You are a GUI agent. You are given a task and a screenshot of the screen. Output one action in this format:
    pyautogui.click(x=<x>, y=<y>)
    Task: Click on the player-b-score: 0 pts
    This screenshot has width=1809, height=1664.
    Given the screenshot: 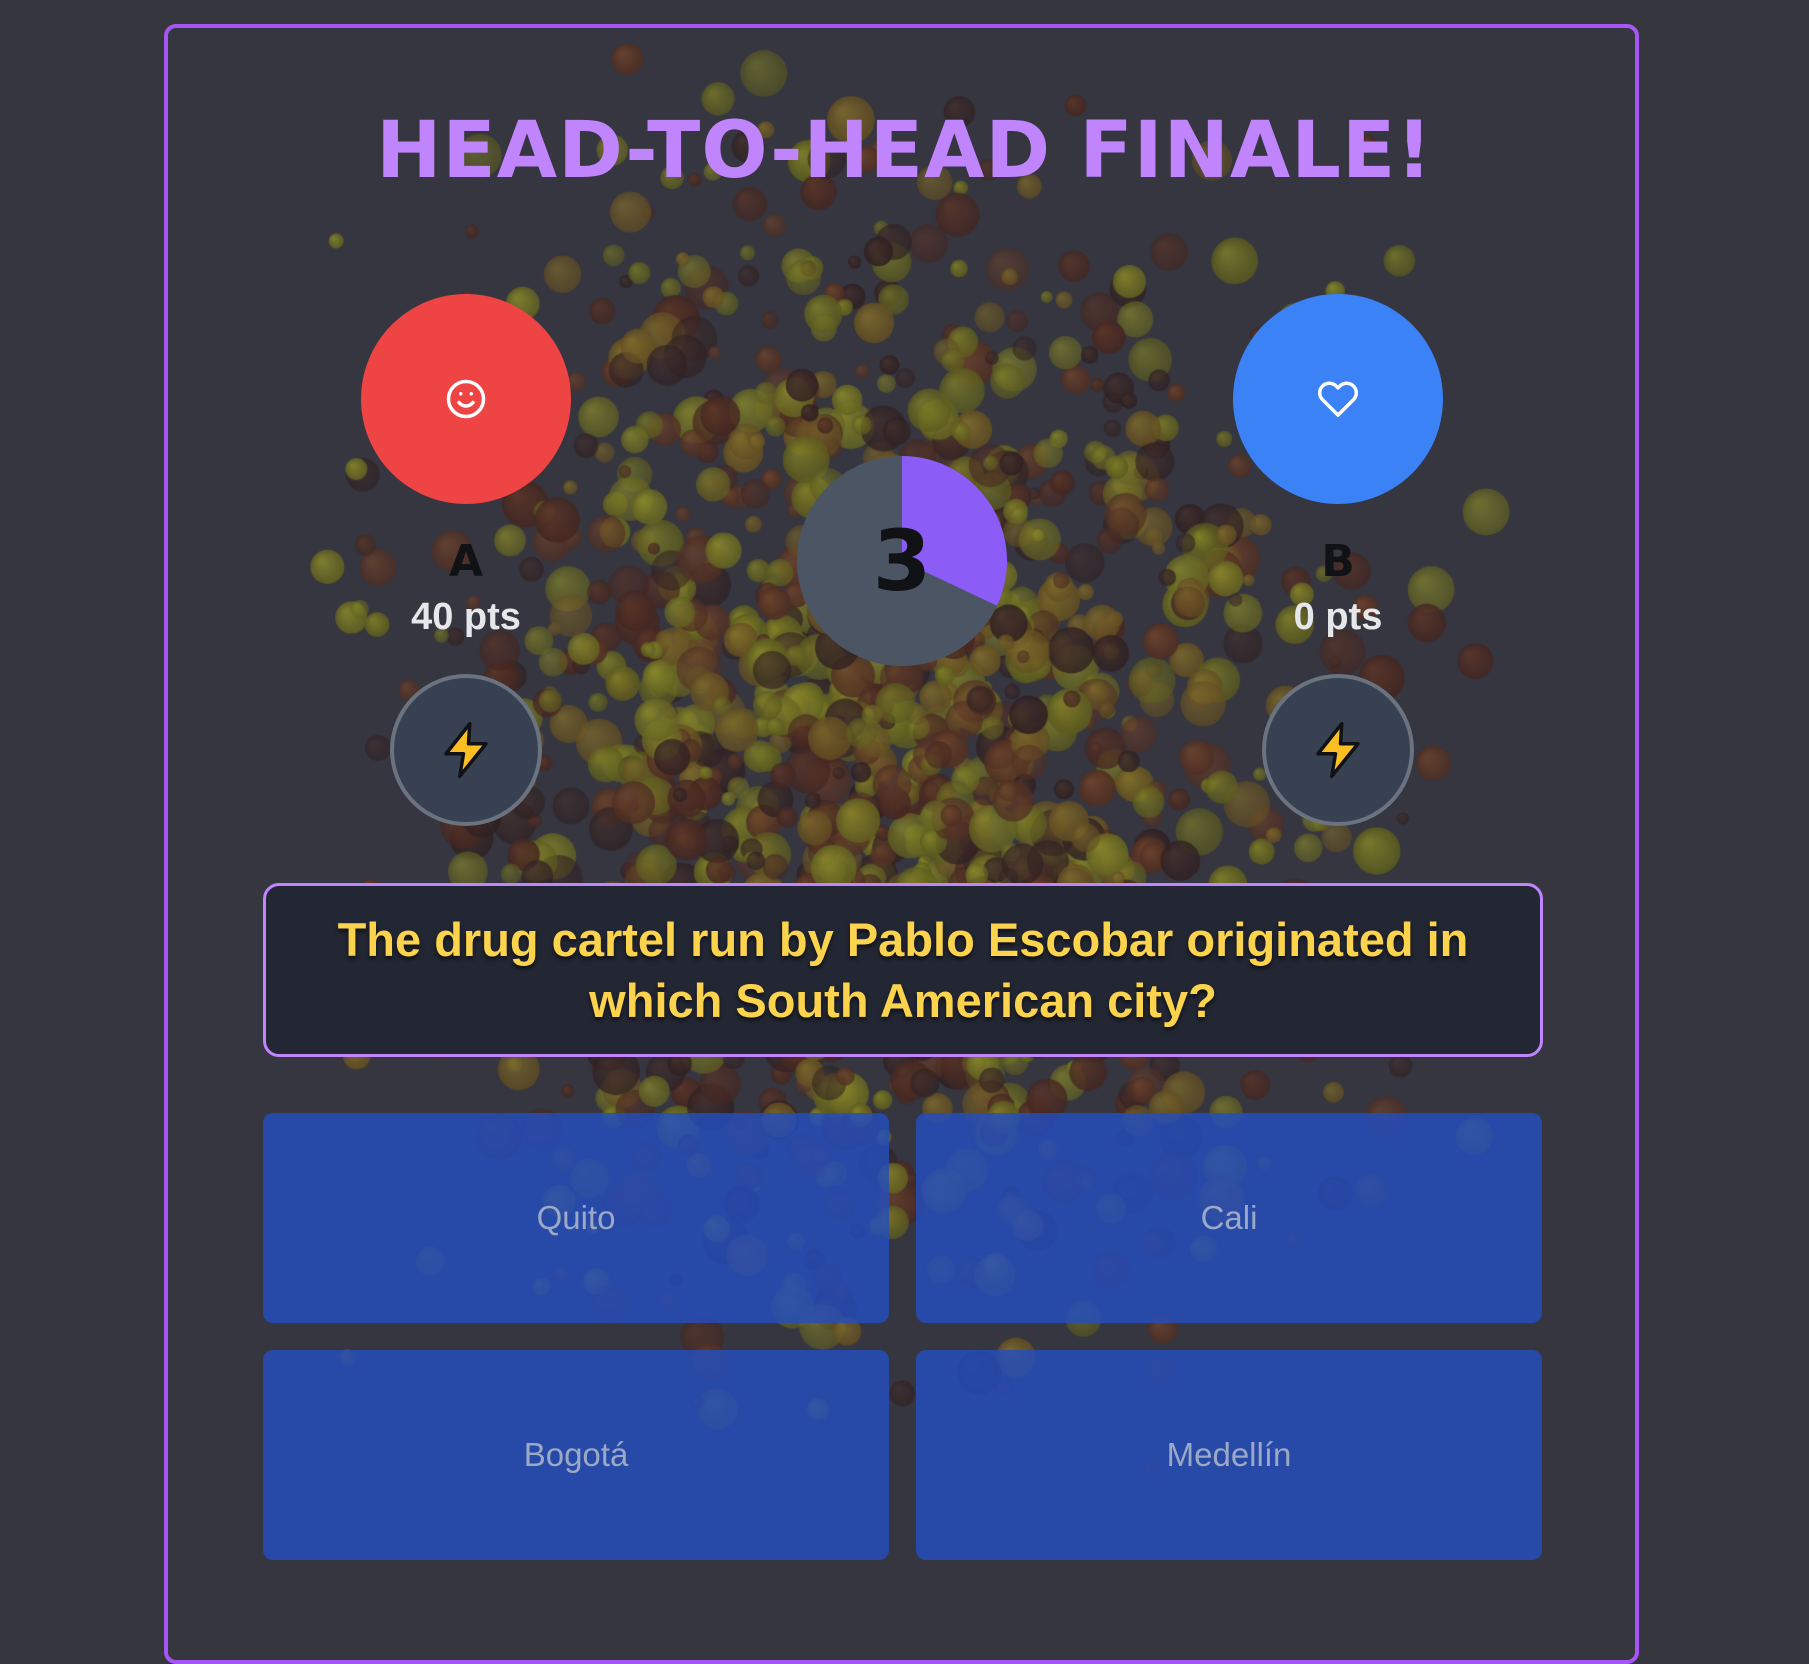 What is the action you would take?
    pyautogui.click(x=1338, y=617)
    